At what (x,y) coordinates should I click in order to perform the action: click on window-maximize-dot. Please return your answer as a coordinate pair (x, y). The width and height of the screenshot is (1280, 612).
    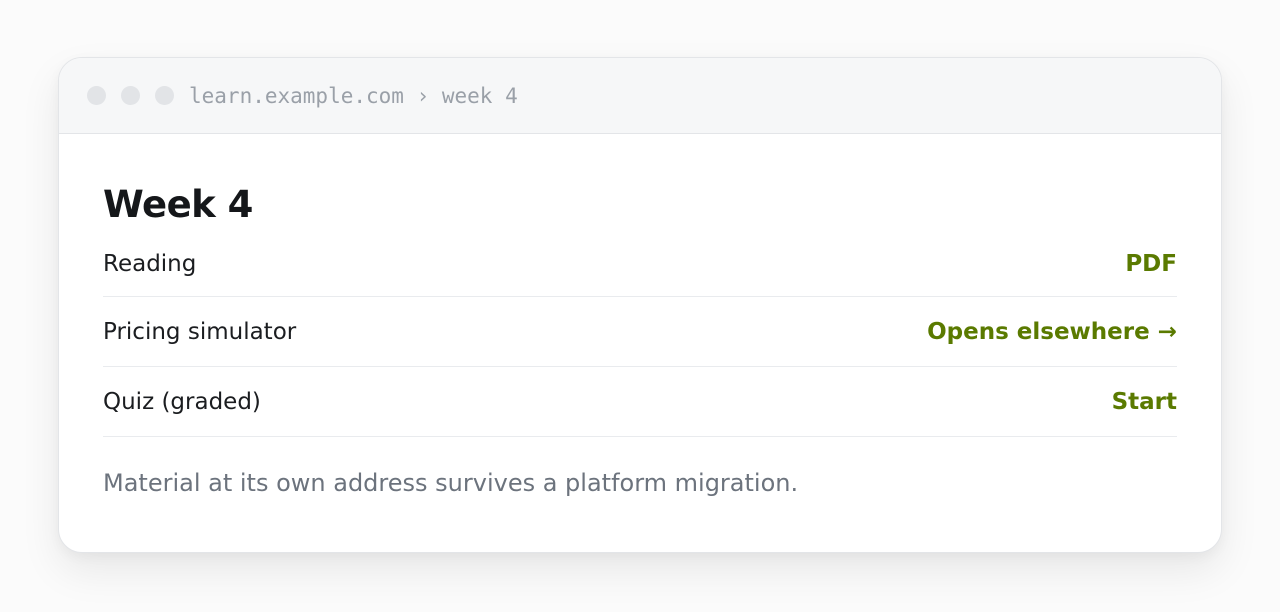
    Looking at the image, I should click on (164, 95).